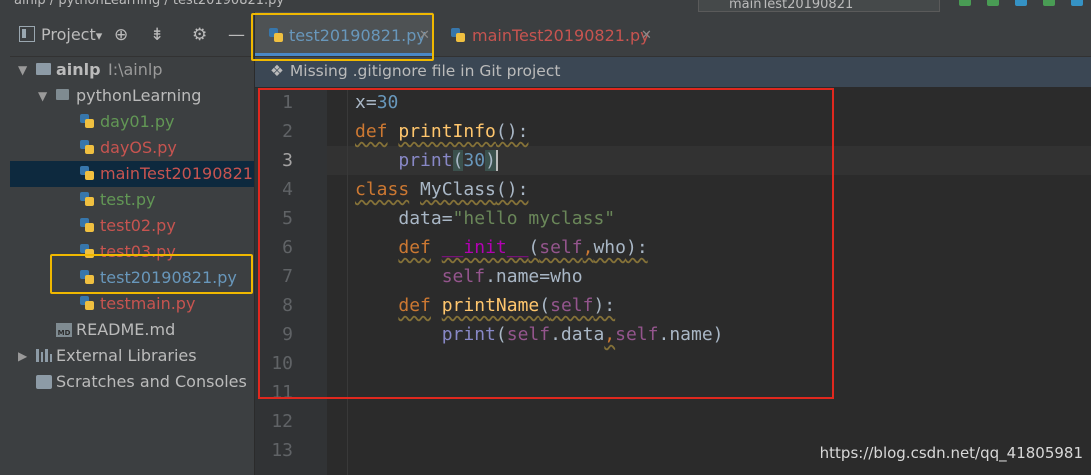 The image size is (1091, 475). What do you see at coordinates (121, 35) in the screenshot?
I see `target-icon: ⊕` at bounding box center [121, 35].